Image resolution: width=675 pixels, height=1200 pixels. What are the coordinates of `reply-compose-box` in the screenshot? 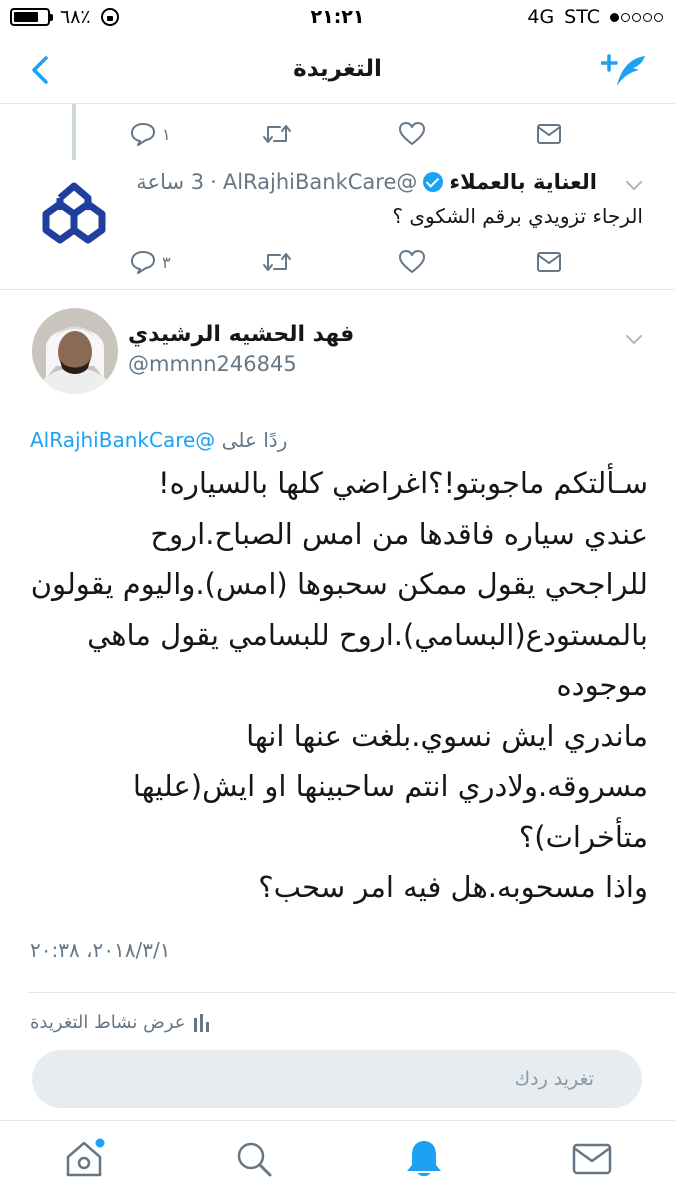 It's located at (337, 1079).